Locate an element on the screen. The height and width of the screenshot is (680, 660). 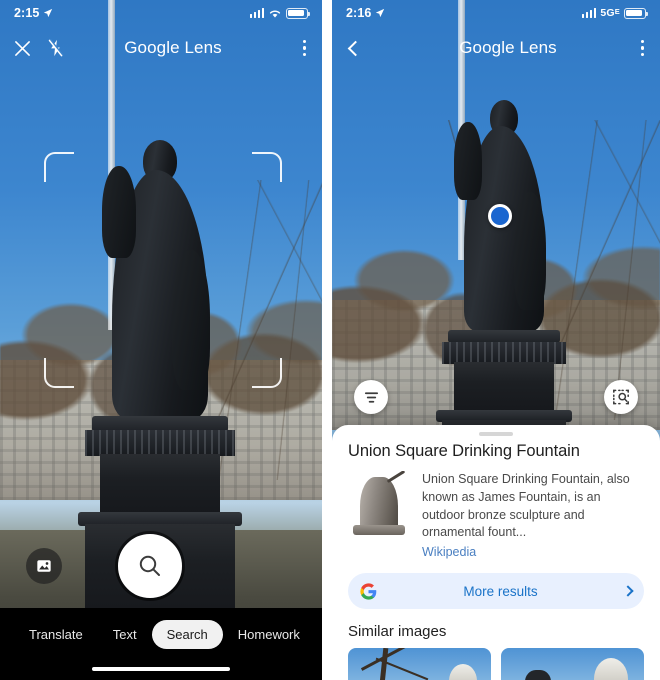
crop-search-icon is located at coordinates (621, 397).